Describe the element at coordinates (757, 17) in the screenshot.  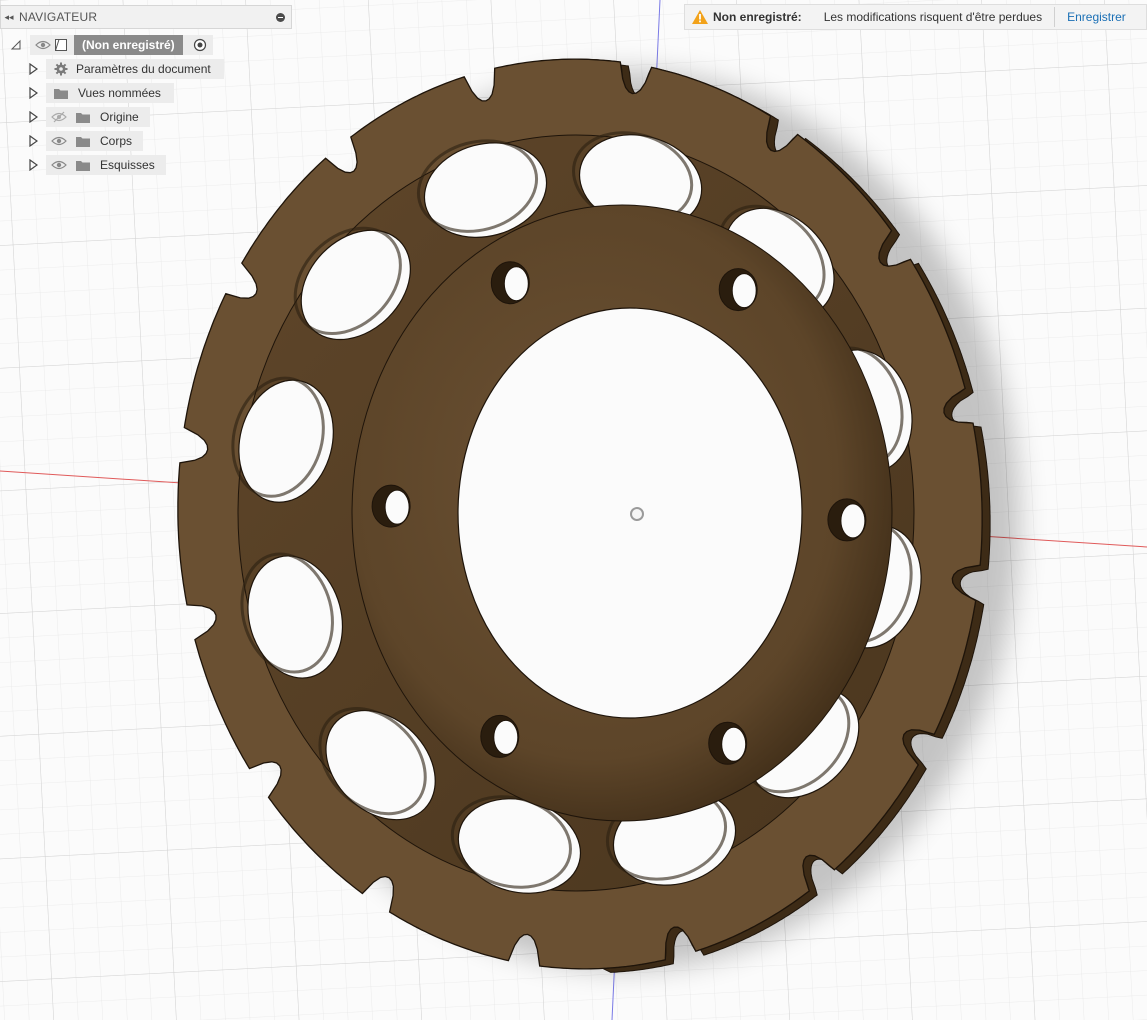
I see `notification-title: Non enregistré:` at that location.